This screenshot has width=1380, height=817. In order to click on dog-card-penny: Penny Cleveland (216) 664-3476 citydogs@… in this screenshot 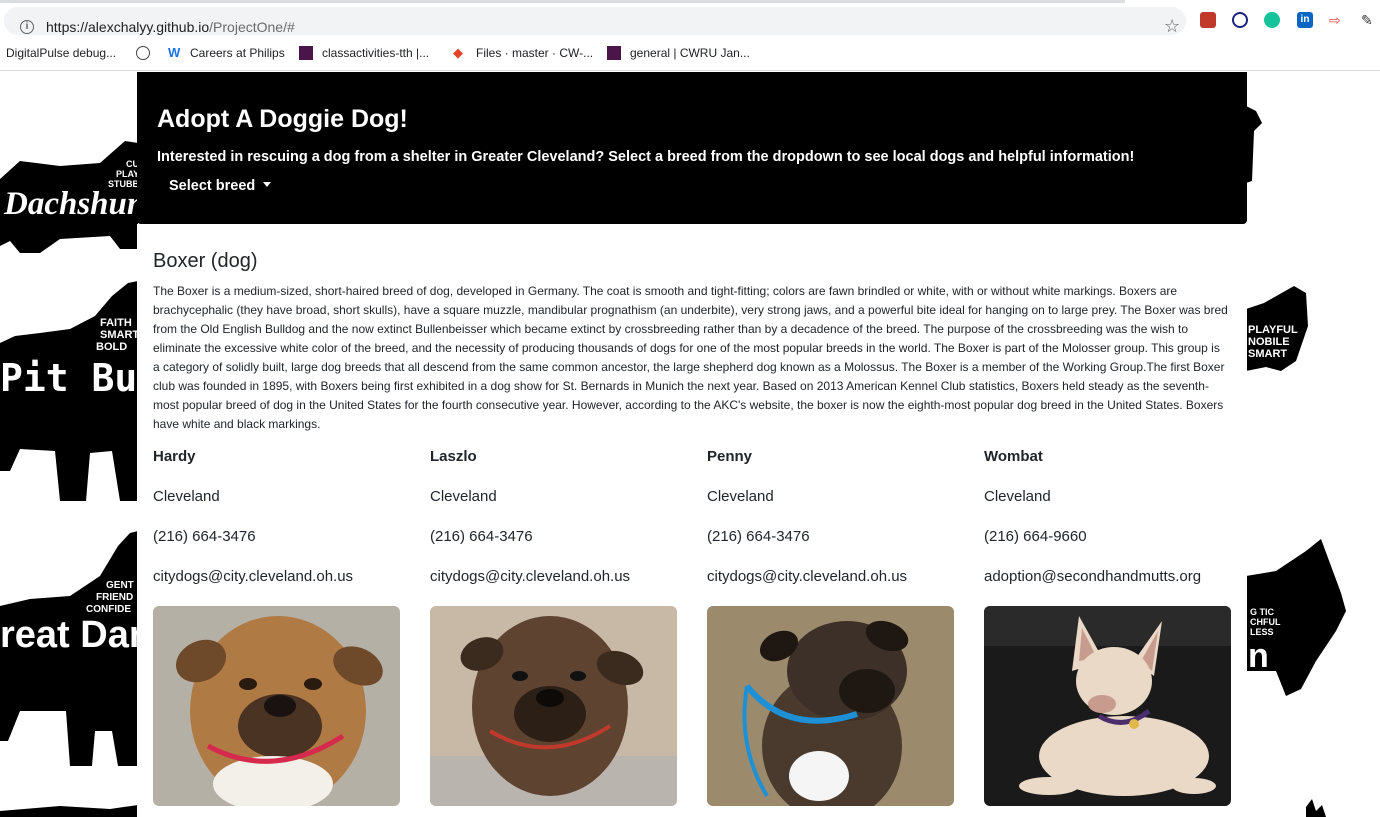, I will do `click(830, 627)`.